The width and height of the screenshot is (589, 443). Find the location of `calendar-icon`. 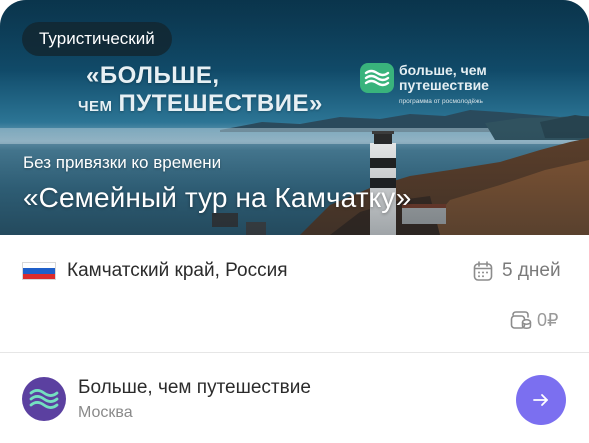

calendar-icon is located at coordinates (483, 271).